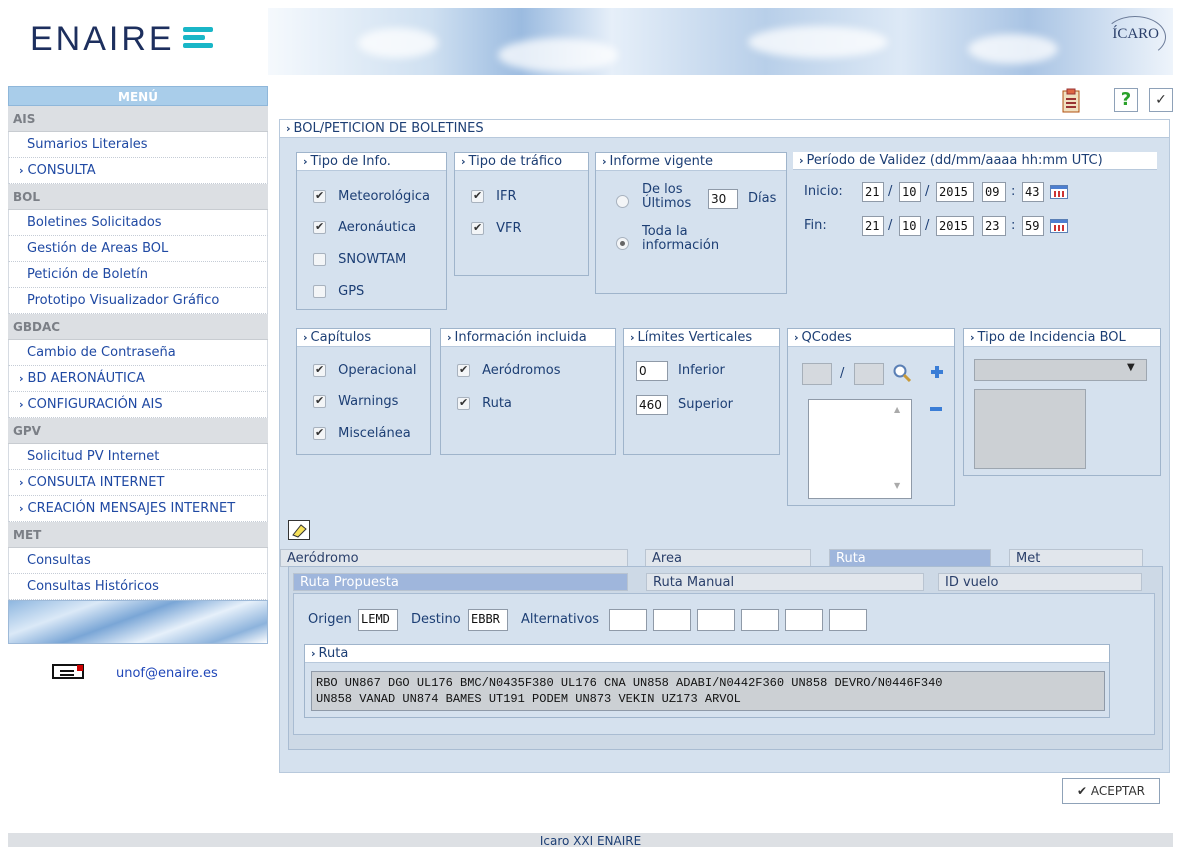 The height and width of the screenshot is (847, 1178). What do you see at coordinates (873, 192) in the screenshot?
I see `inicio-day-input: 21` at bounding box center [873, 192].